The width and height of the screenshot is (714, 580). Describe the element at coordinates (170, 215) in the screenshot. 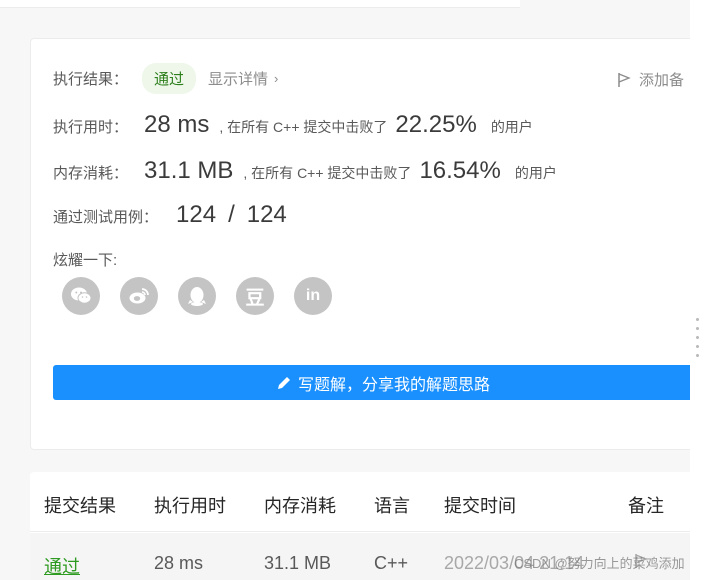

I see `testcases-row: 通过测试用例： 124 / 124` at that location.